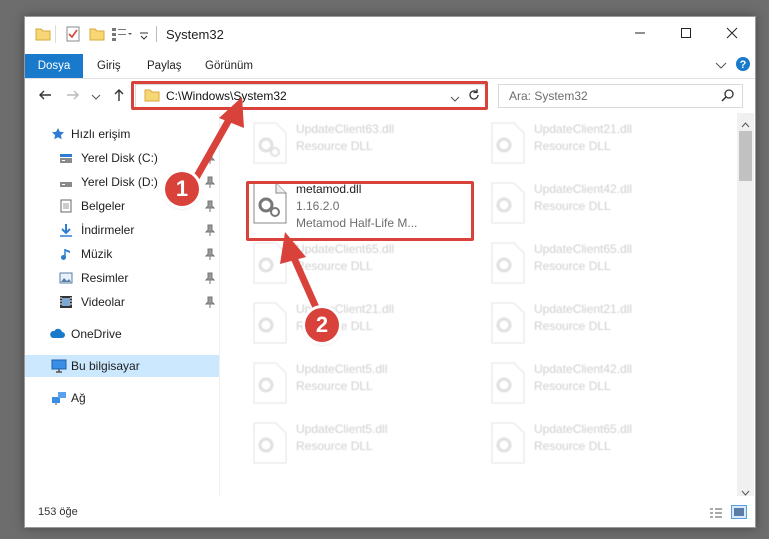  What do you see at coordinates (301, 274) in the screenshot?
I see `arrow-to-file` at bounding box center [301, 274].